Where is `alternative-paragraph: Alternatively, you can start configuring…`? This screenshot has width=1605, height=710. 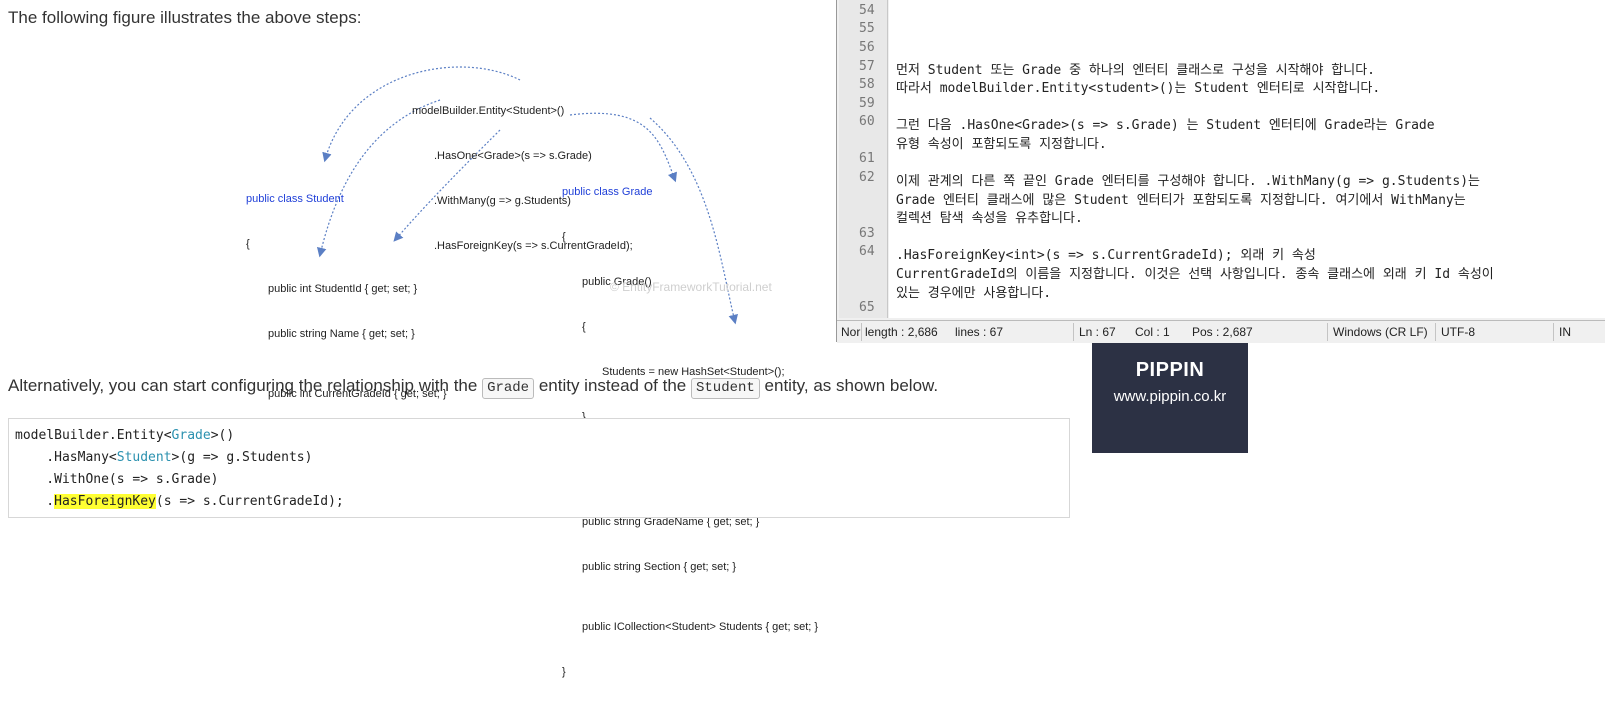
alternative-paragraph: Alternatively, you can start configuring… is located at coordinates (473, 387).